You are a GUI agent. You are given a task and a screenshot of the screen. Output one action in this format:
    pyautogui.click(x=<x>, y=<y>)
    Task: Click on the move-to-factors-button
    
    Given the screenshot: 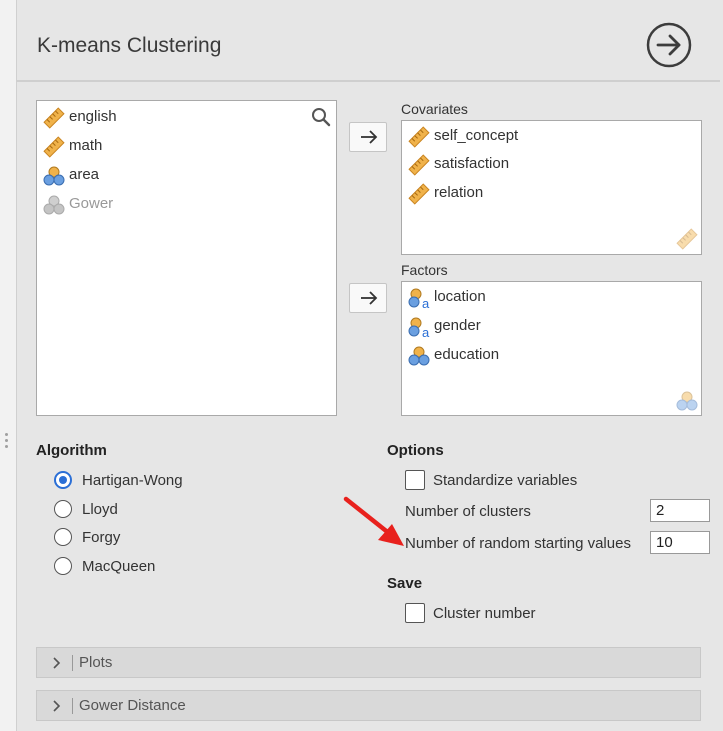 What is the action you would take?
    pyautogui.click(x=368, y=298)
    